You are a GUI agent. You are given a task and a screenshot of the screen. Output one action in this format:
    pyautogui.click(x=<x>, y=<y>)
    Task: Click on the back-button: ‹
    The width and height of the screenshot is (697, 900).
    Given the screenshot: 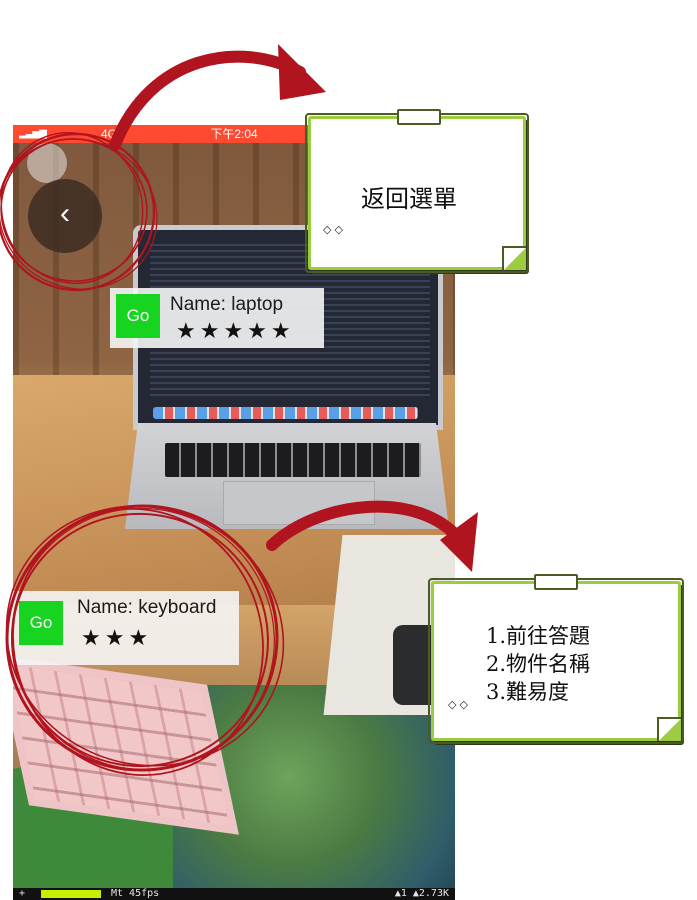 What is the action you would take?
    pyautogui.click(x=65, y=216)
    